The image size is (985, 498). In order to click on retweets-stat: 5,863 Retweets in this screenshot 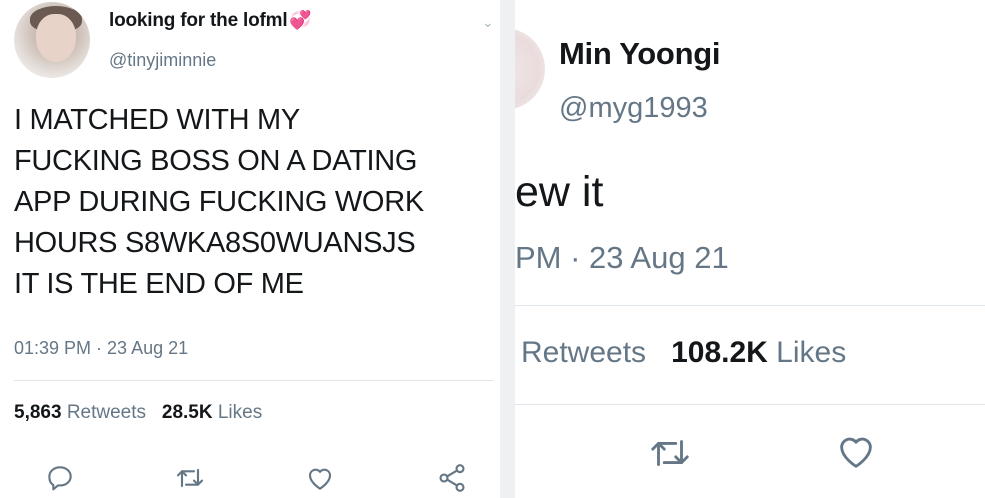, I will do `click(80, 412)`.